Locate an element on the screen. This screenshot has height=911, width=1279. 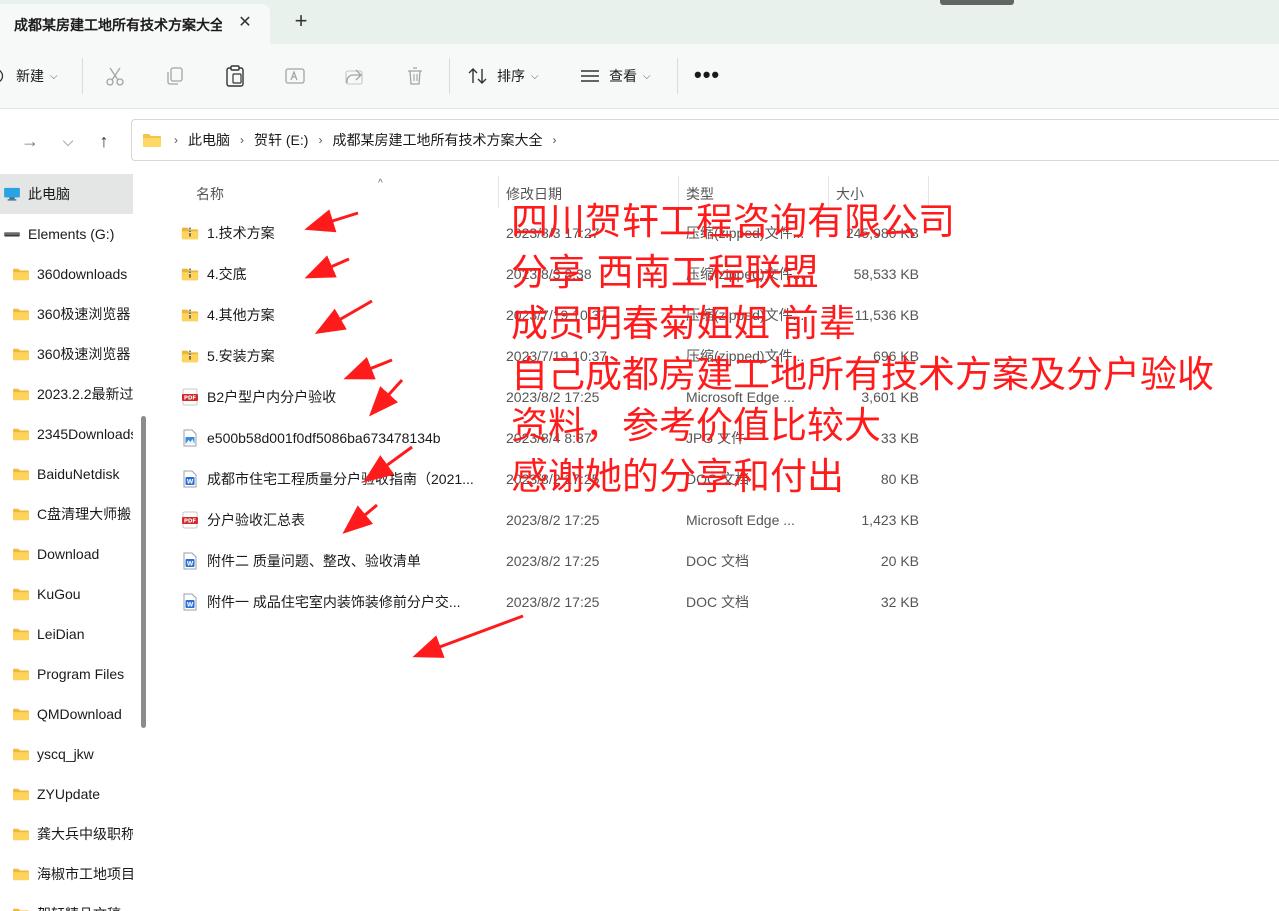
sidebar-item: BaiduNetdisk is located at coordinates (66, 474).